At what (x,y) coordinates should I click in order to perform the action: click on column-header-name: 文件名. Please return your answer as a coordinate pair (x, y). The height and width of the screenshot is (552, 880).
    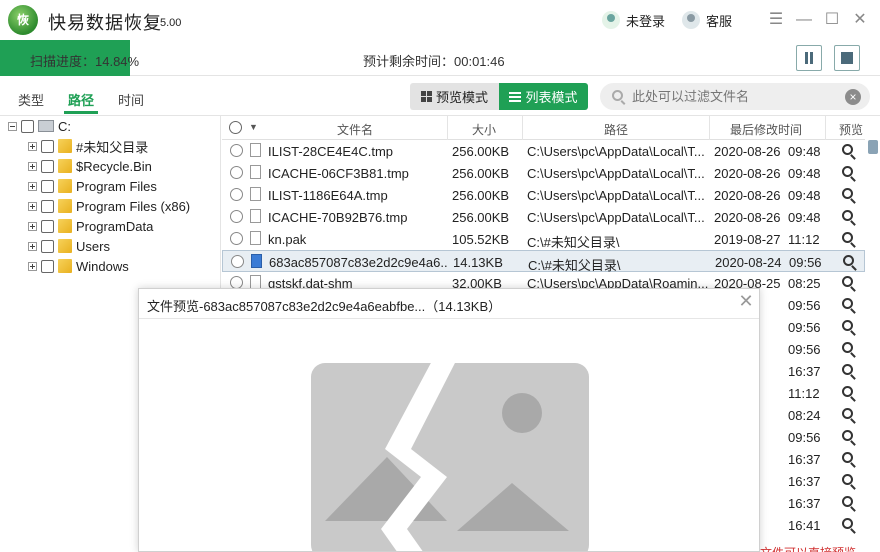
    Looking at the image, I should click on (355, 129).